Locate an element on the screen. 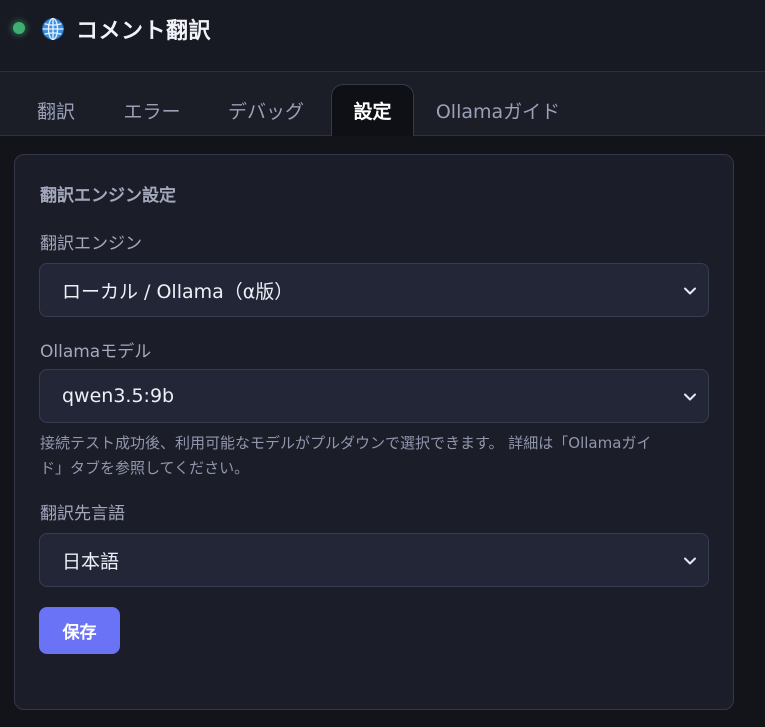  model-select-value: qwen3.5:9b is located at coordinates (118, 396).